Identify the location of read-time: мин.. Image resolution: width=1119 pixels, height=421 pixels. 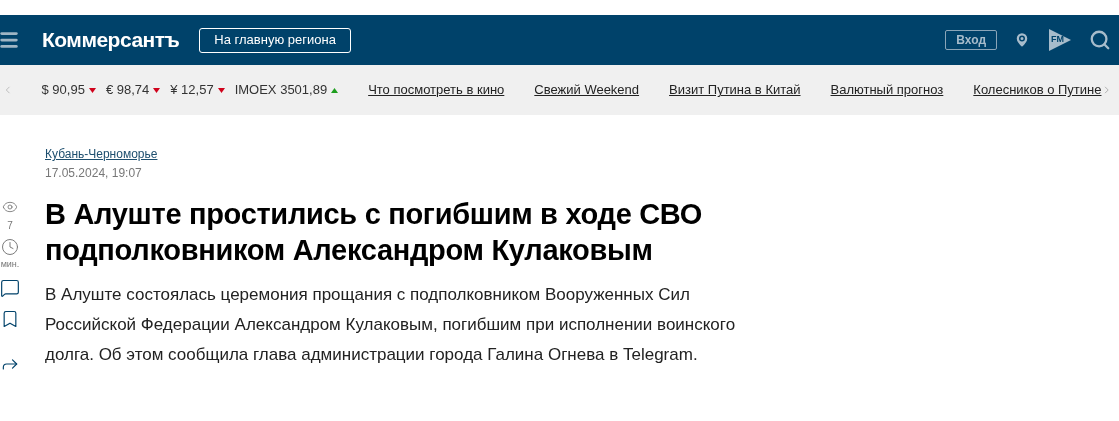
(10, 264).